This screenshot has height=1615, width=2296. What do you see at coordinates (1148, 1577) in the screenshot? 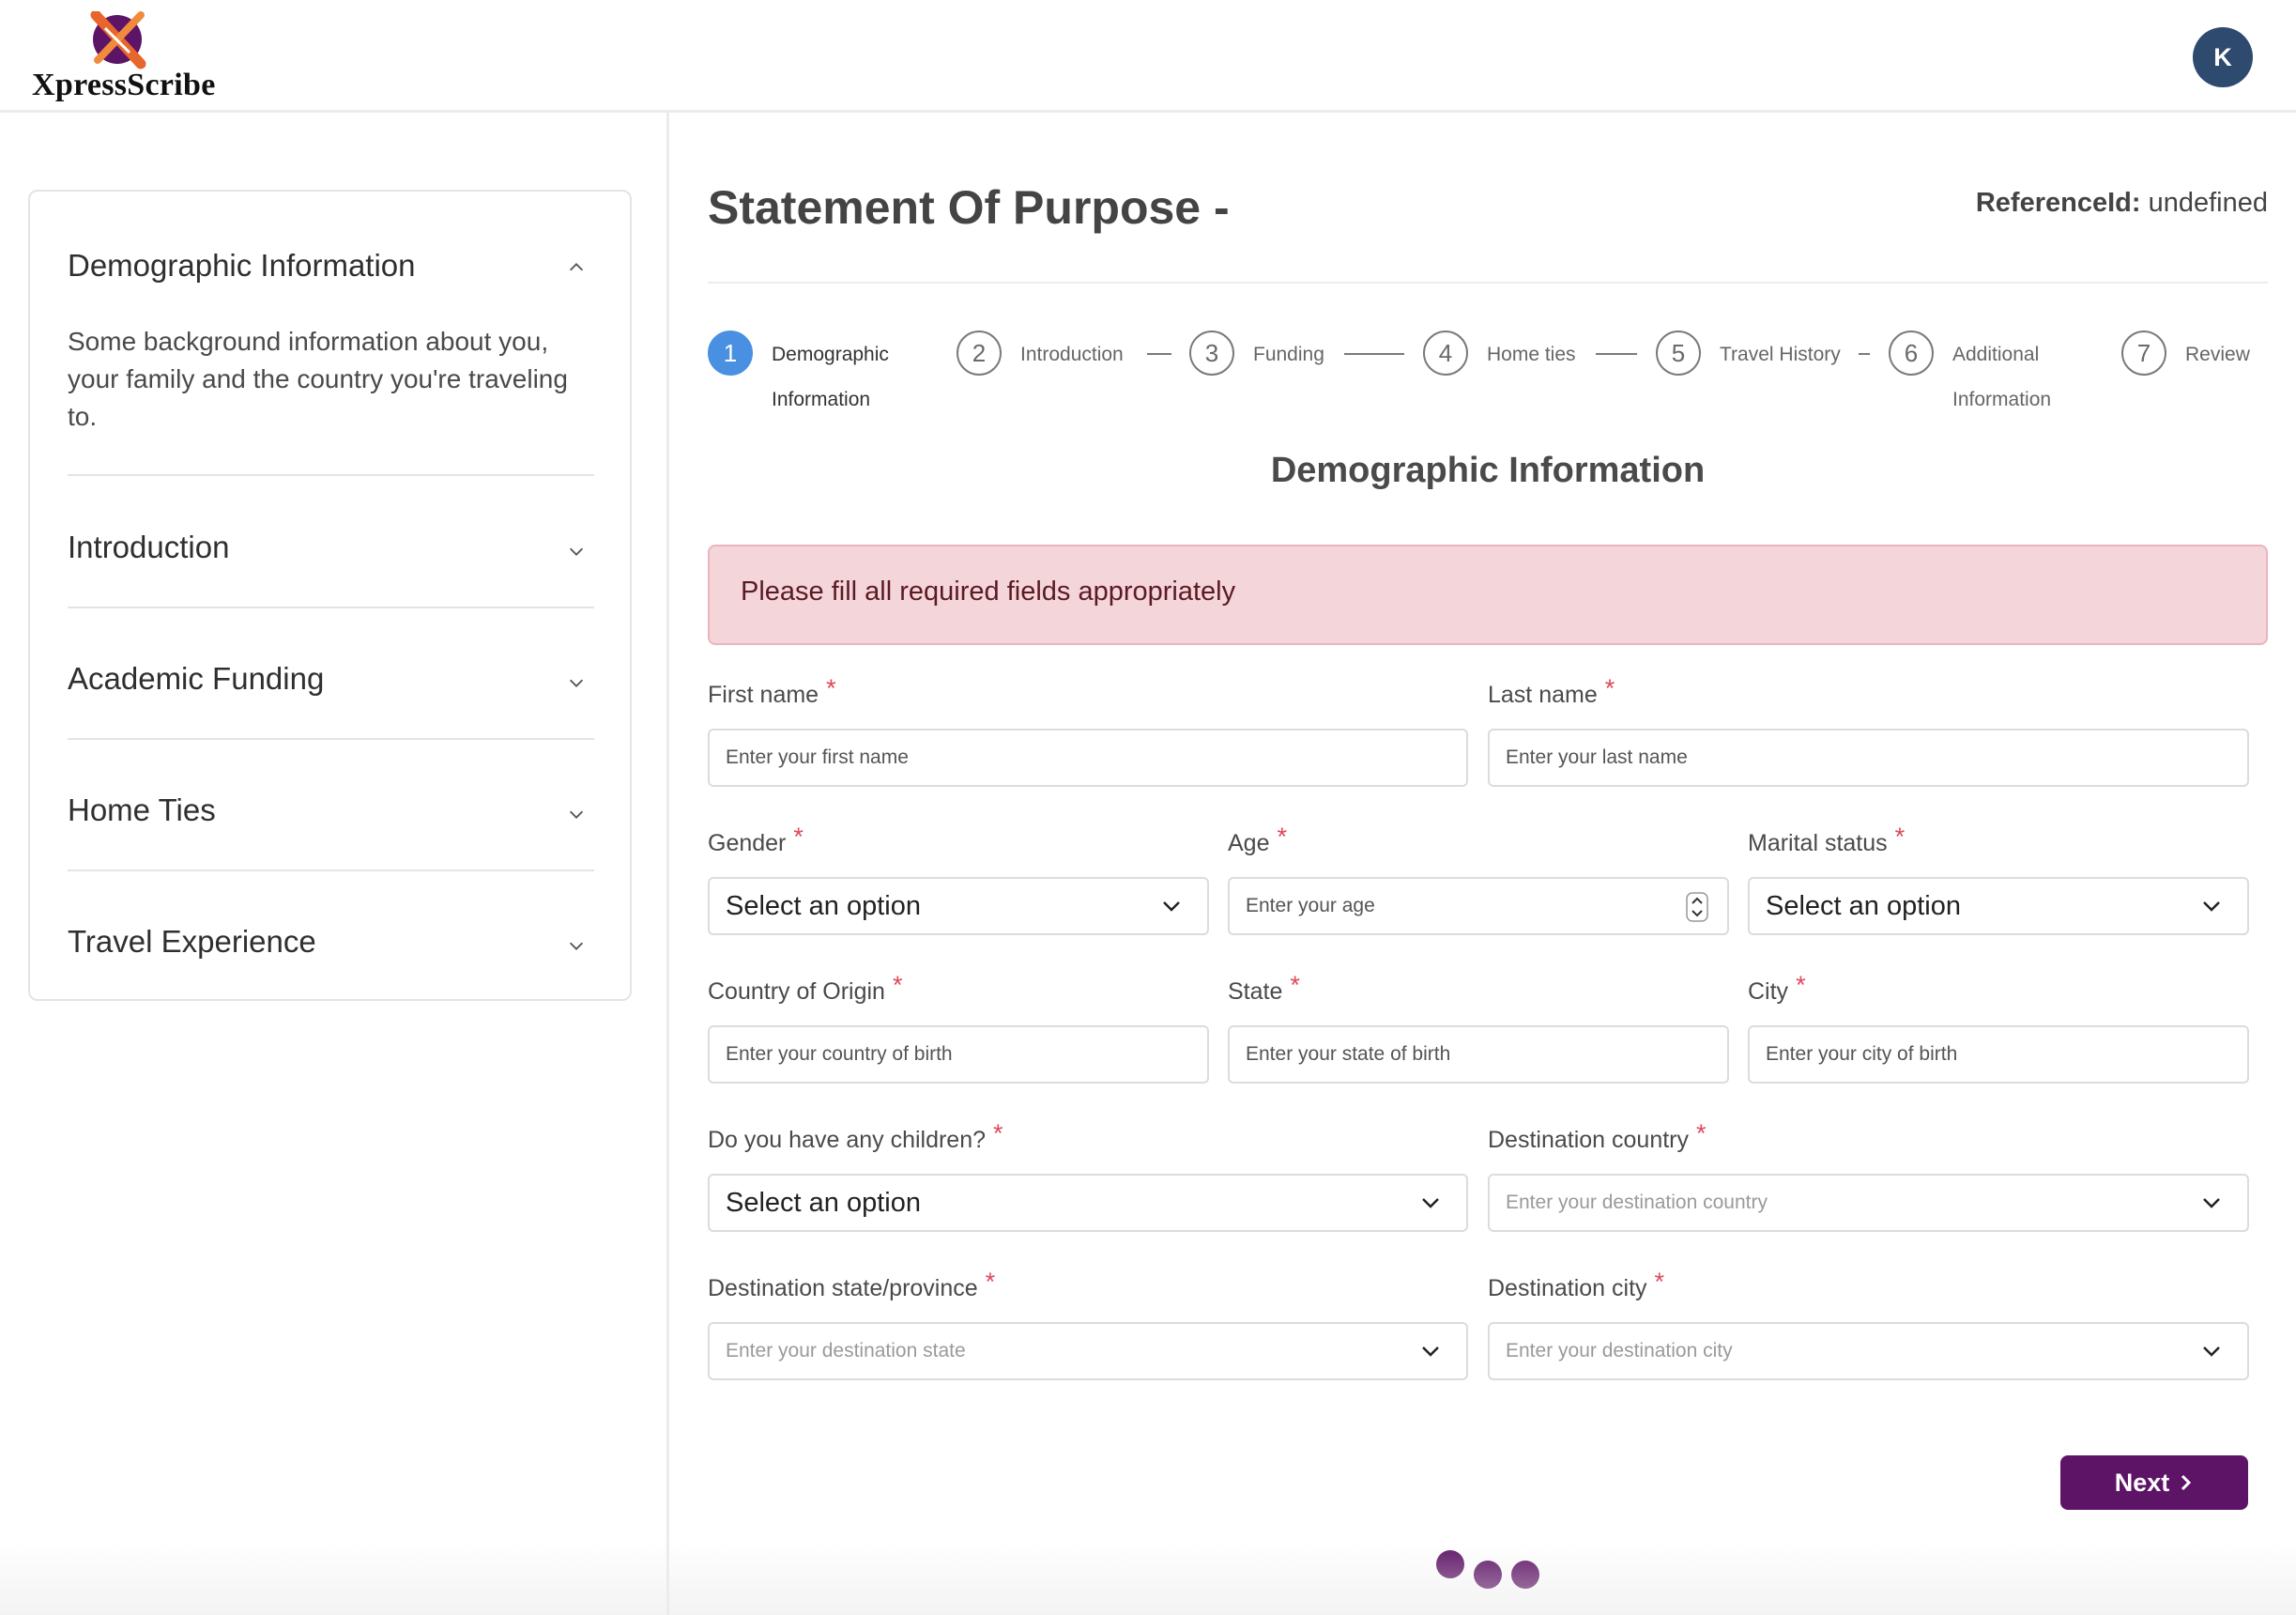
I see `bottom-shadow` at bounding box center [1148, 1577].